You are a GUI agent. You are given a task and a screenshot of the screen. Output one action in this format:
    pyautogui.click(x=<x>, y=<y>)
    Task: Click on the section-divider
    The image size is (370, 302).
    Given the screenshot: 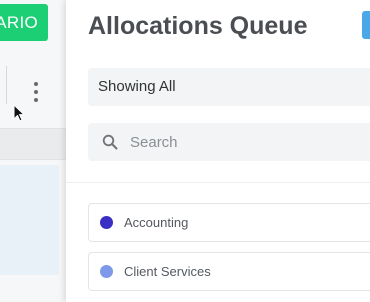 What is the action you would take?
    pyautogui.click(x=218, y=182)
    